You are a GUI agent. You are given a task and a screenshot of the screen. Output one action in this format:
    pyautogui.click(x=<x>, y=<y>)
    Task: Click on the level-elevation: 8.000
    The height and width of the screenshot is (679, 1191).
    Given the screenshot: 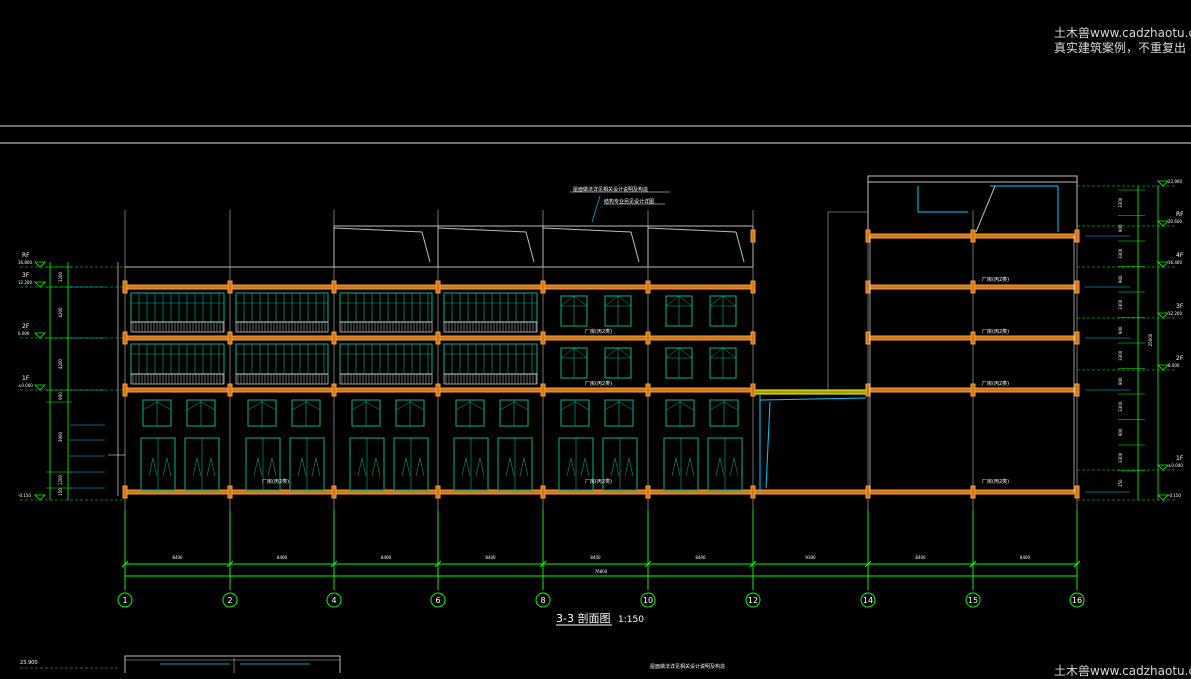 What is the action you would take?
    pyautogui.click(x=1174, y=365)
    